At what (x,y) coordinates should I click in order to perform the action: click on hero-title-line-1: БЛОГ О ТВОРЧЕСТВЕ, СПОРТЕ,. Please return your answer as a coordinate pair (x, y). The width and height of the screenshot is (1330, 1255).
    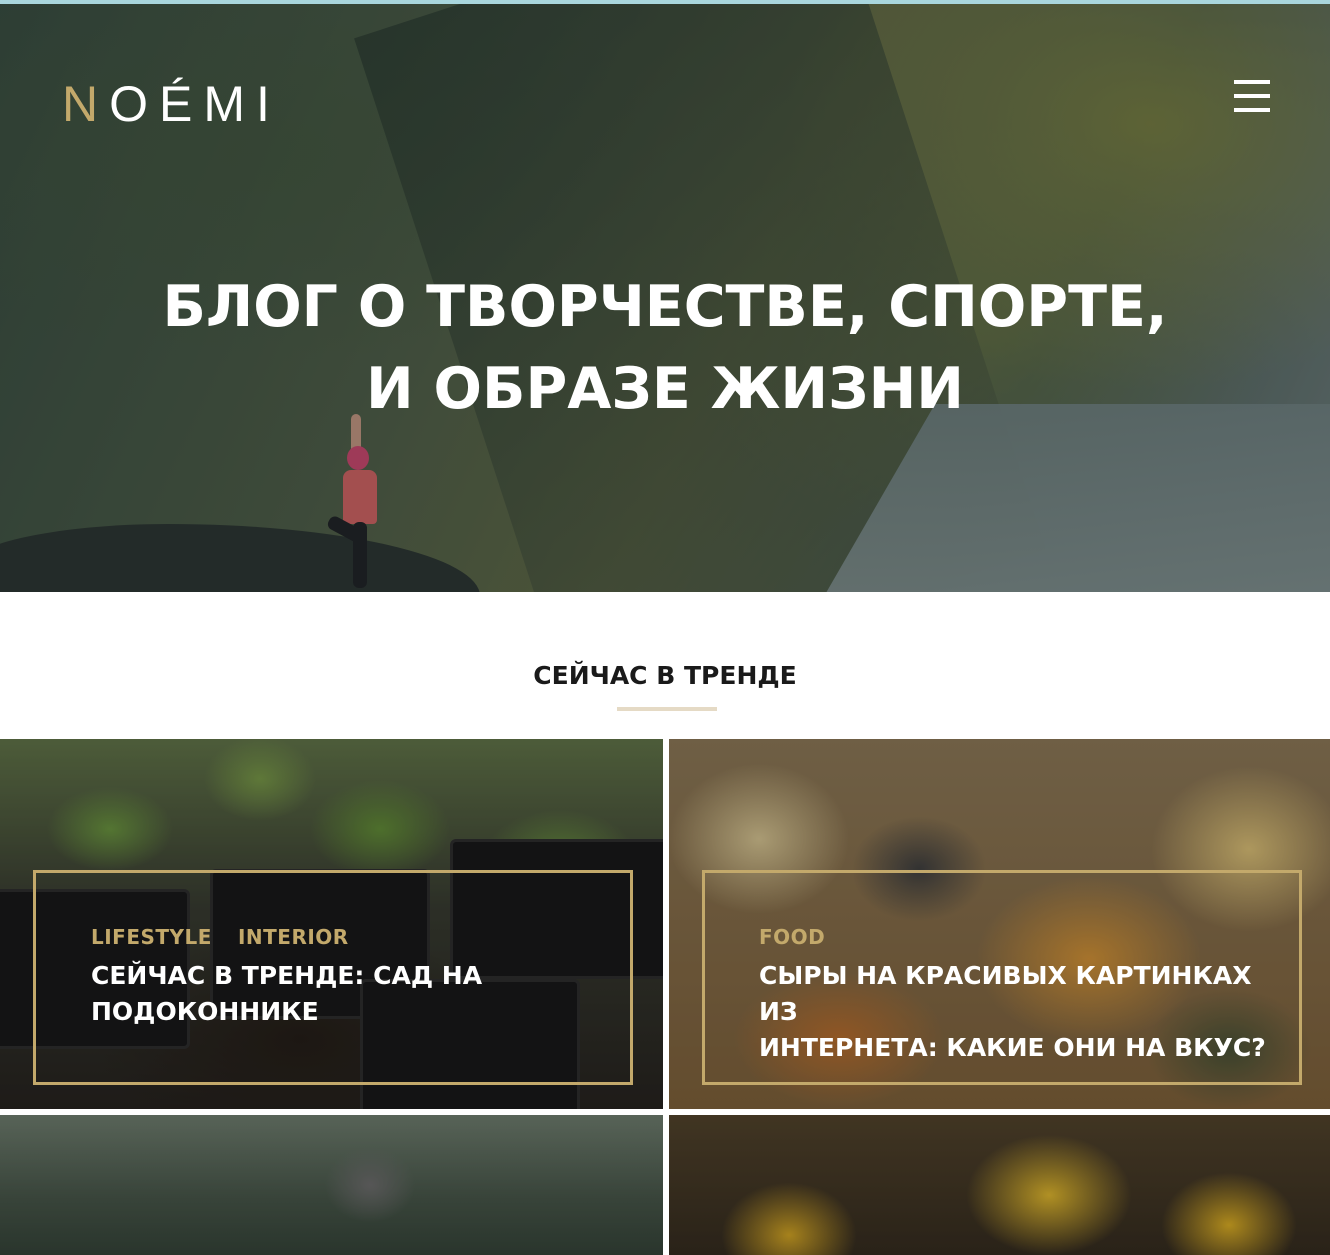
    Looking at the image, I should click on (665, 307).